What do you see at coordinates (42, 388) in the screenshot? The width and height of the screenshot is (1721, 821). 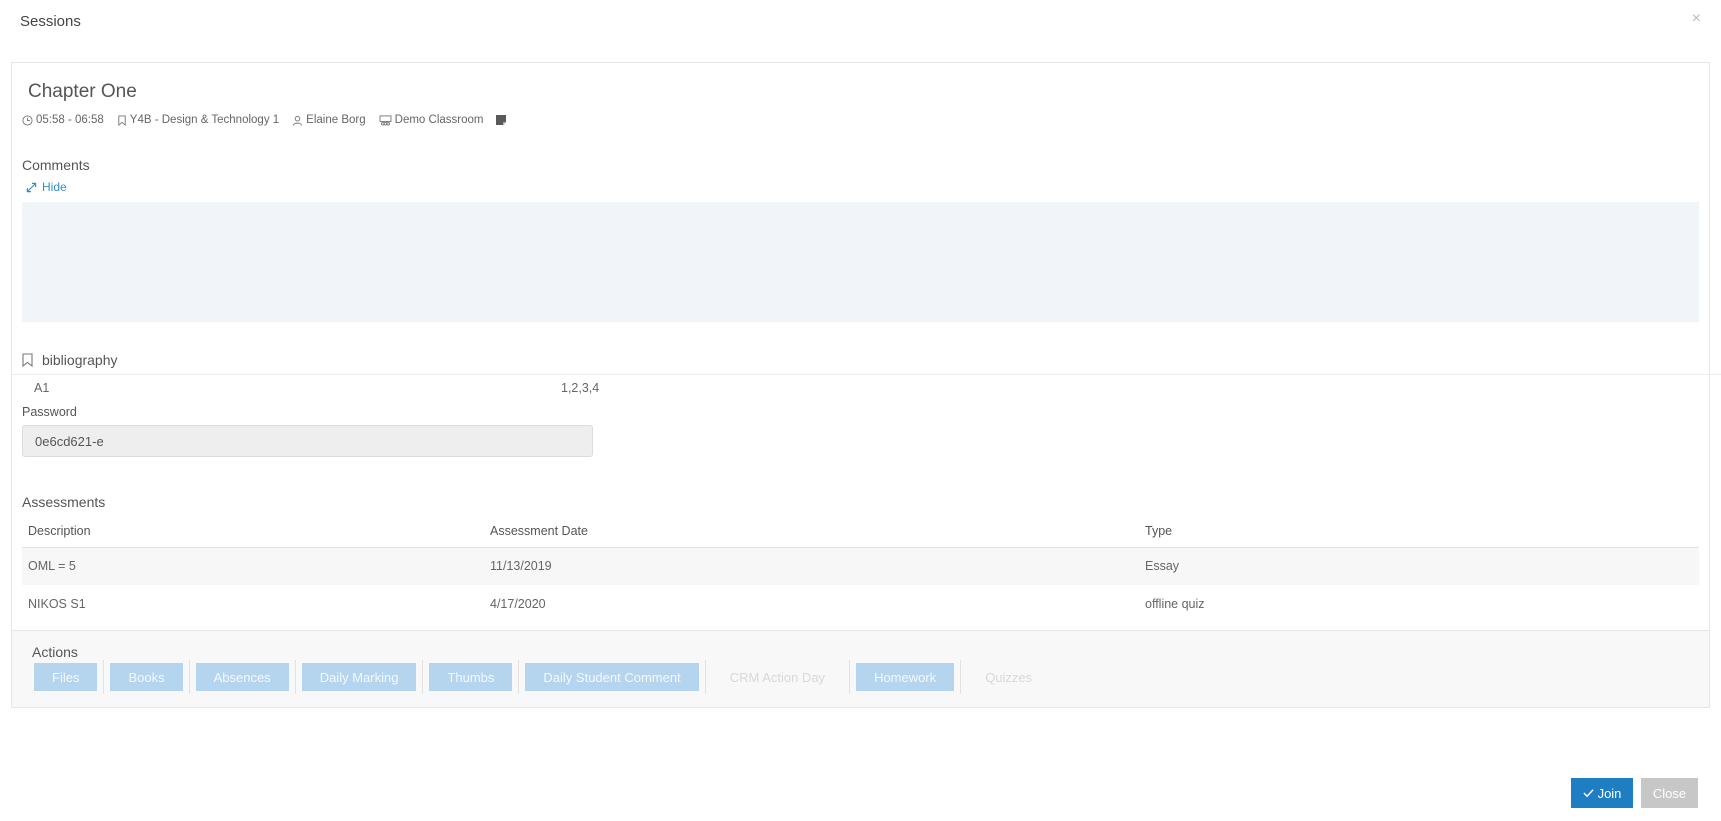 I see `bibliography-item-name: A1` at bounding box center [42, 388].